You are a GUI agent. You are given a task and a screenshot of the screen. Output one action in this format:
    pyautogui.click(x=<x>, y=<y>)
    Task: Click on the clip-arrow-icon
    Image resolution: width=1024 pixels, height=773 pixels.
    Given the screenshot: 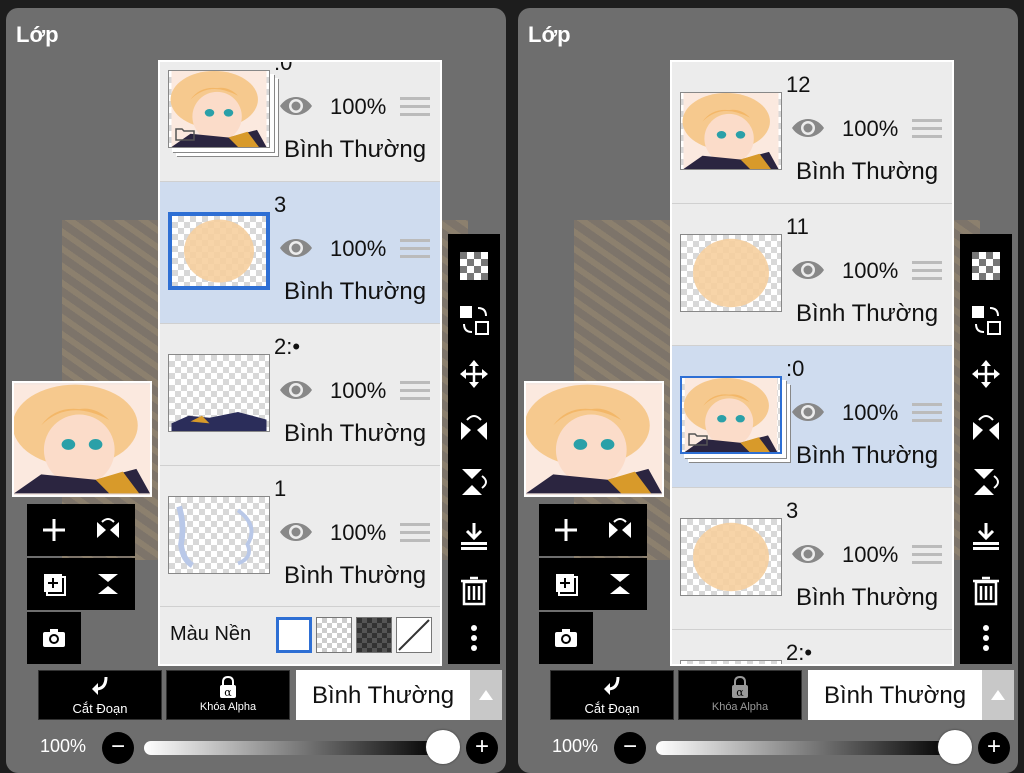 What is the action you would take?
    pyautogui.click(x=100, y=685)
    